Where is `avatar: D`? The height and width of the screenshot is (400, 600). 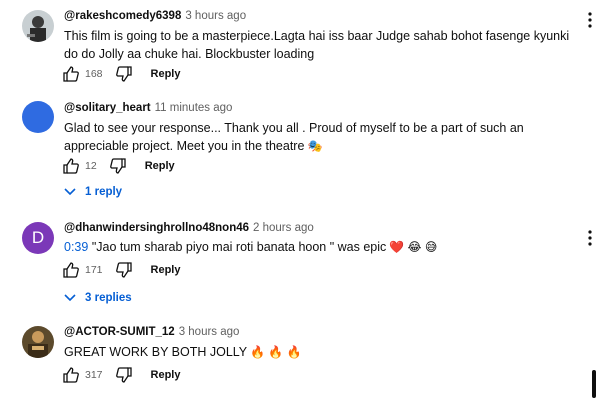
avatar: D is located at coordinates (38, 238).